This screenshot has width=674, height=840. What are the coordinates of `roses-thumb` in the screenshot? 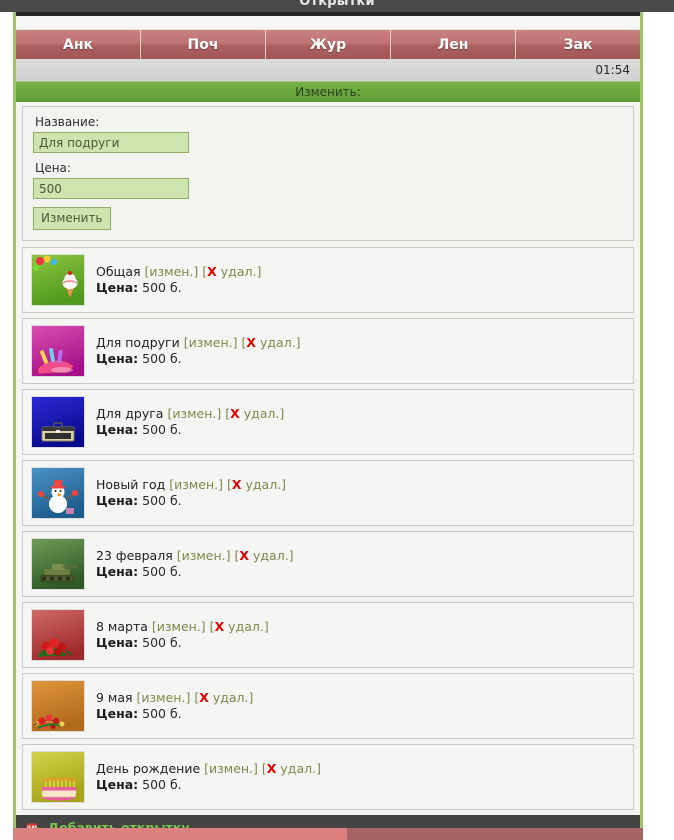 It's located at (58, 635).